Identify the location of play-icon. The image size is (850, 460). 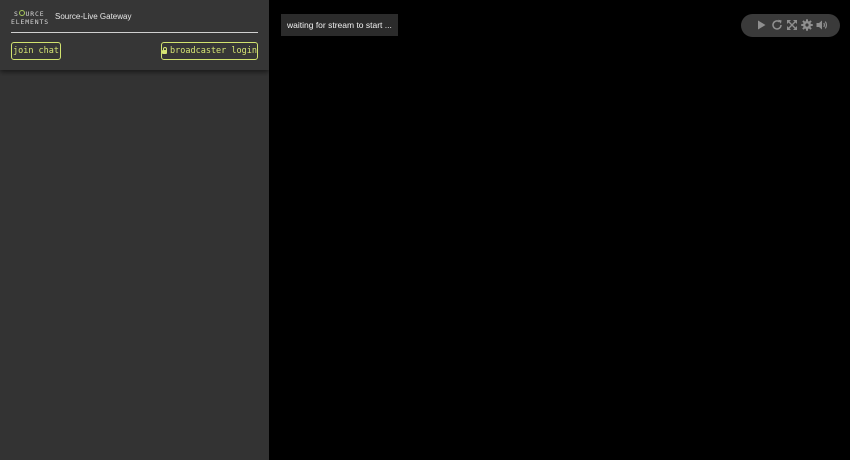
(761, 25).